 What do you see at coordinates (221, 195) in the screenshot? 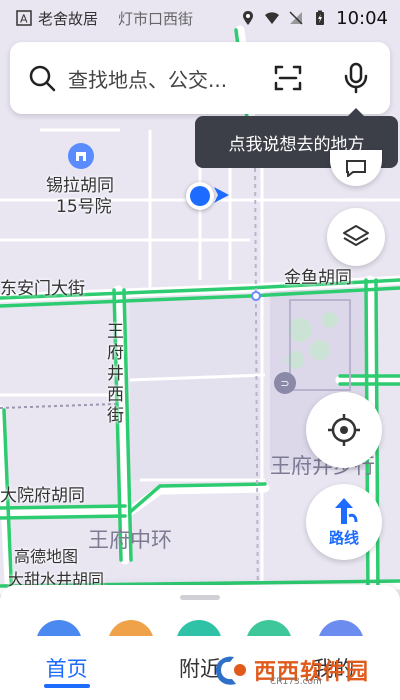
I see `heading-arrow-icon` at bounding box center [221, 195].